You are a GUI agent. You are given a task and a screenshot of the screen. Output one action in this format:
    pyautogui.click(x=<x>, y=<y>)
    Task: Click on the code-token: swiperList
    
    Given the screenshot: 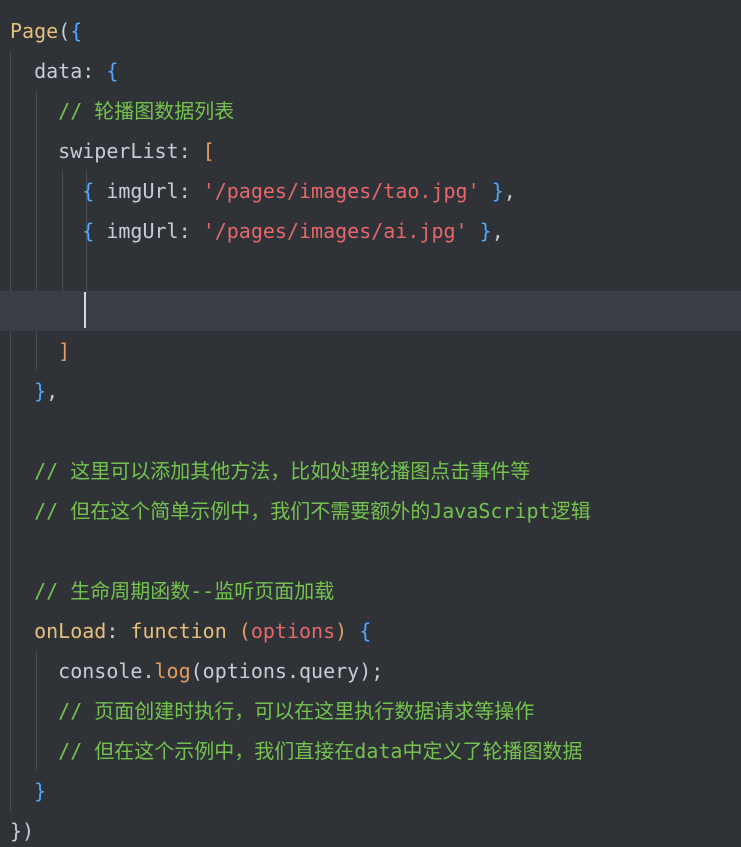 What is the action you would take?
    pyautogui.click(x=94, y=151)
    